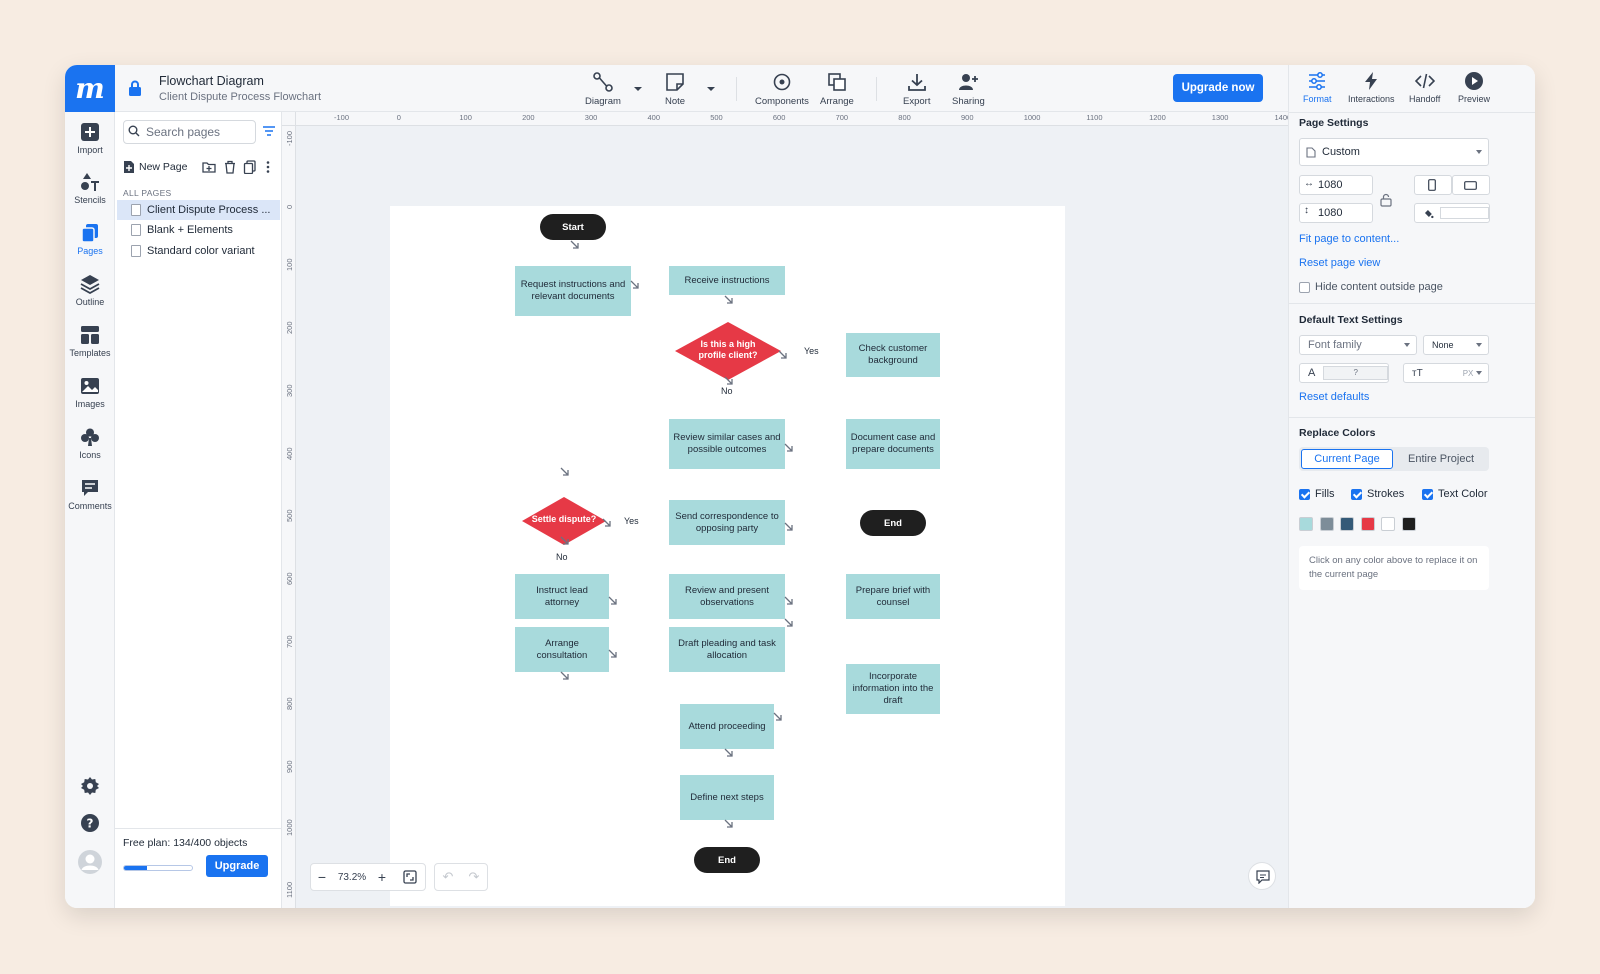 This screenshot has height=974, width=1600. I want to click on flow-step: Receive instructions, so click(727, 280).